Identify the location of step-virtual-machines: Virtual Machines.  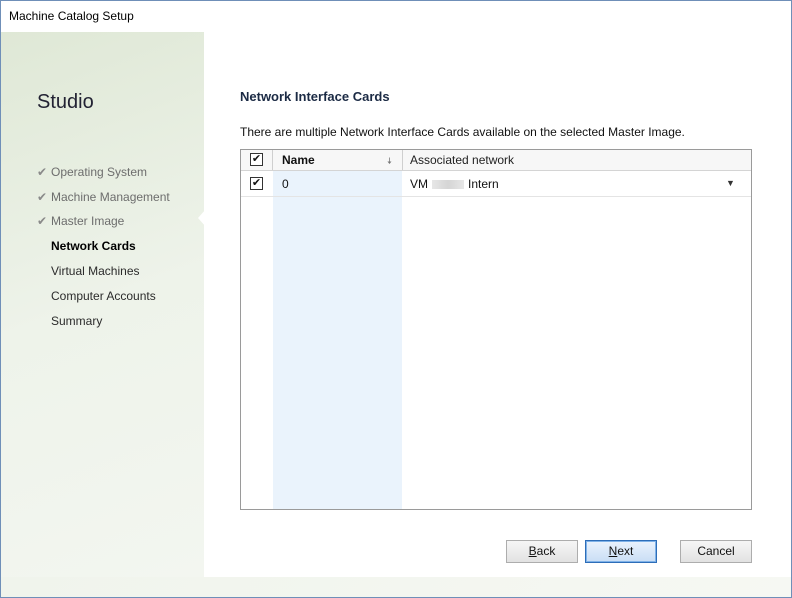
(95, 271).